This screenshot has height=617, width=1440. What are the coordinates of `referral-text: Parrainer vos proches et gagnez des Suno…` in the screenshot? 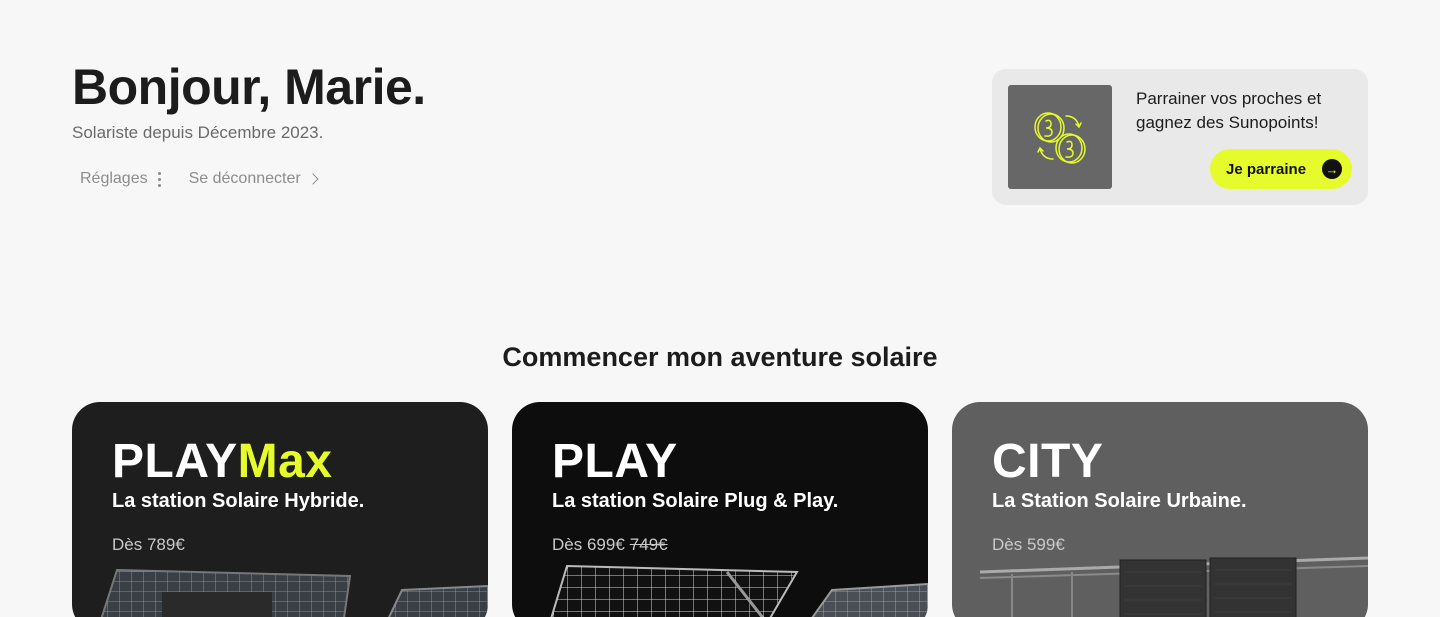 It's located at (1229, 110).